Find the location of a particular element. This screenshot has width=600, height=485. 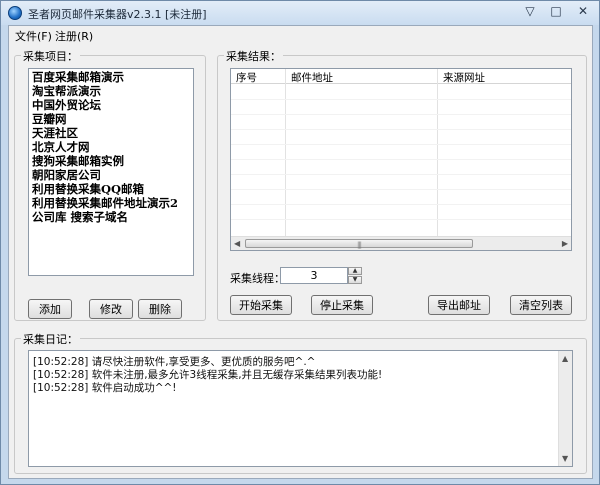

list-item: 北京人才网 is located at coordinates (61, 147).